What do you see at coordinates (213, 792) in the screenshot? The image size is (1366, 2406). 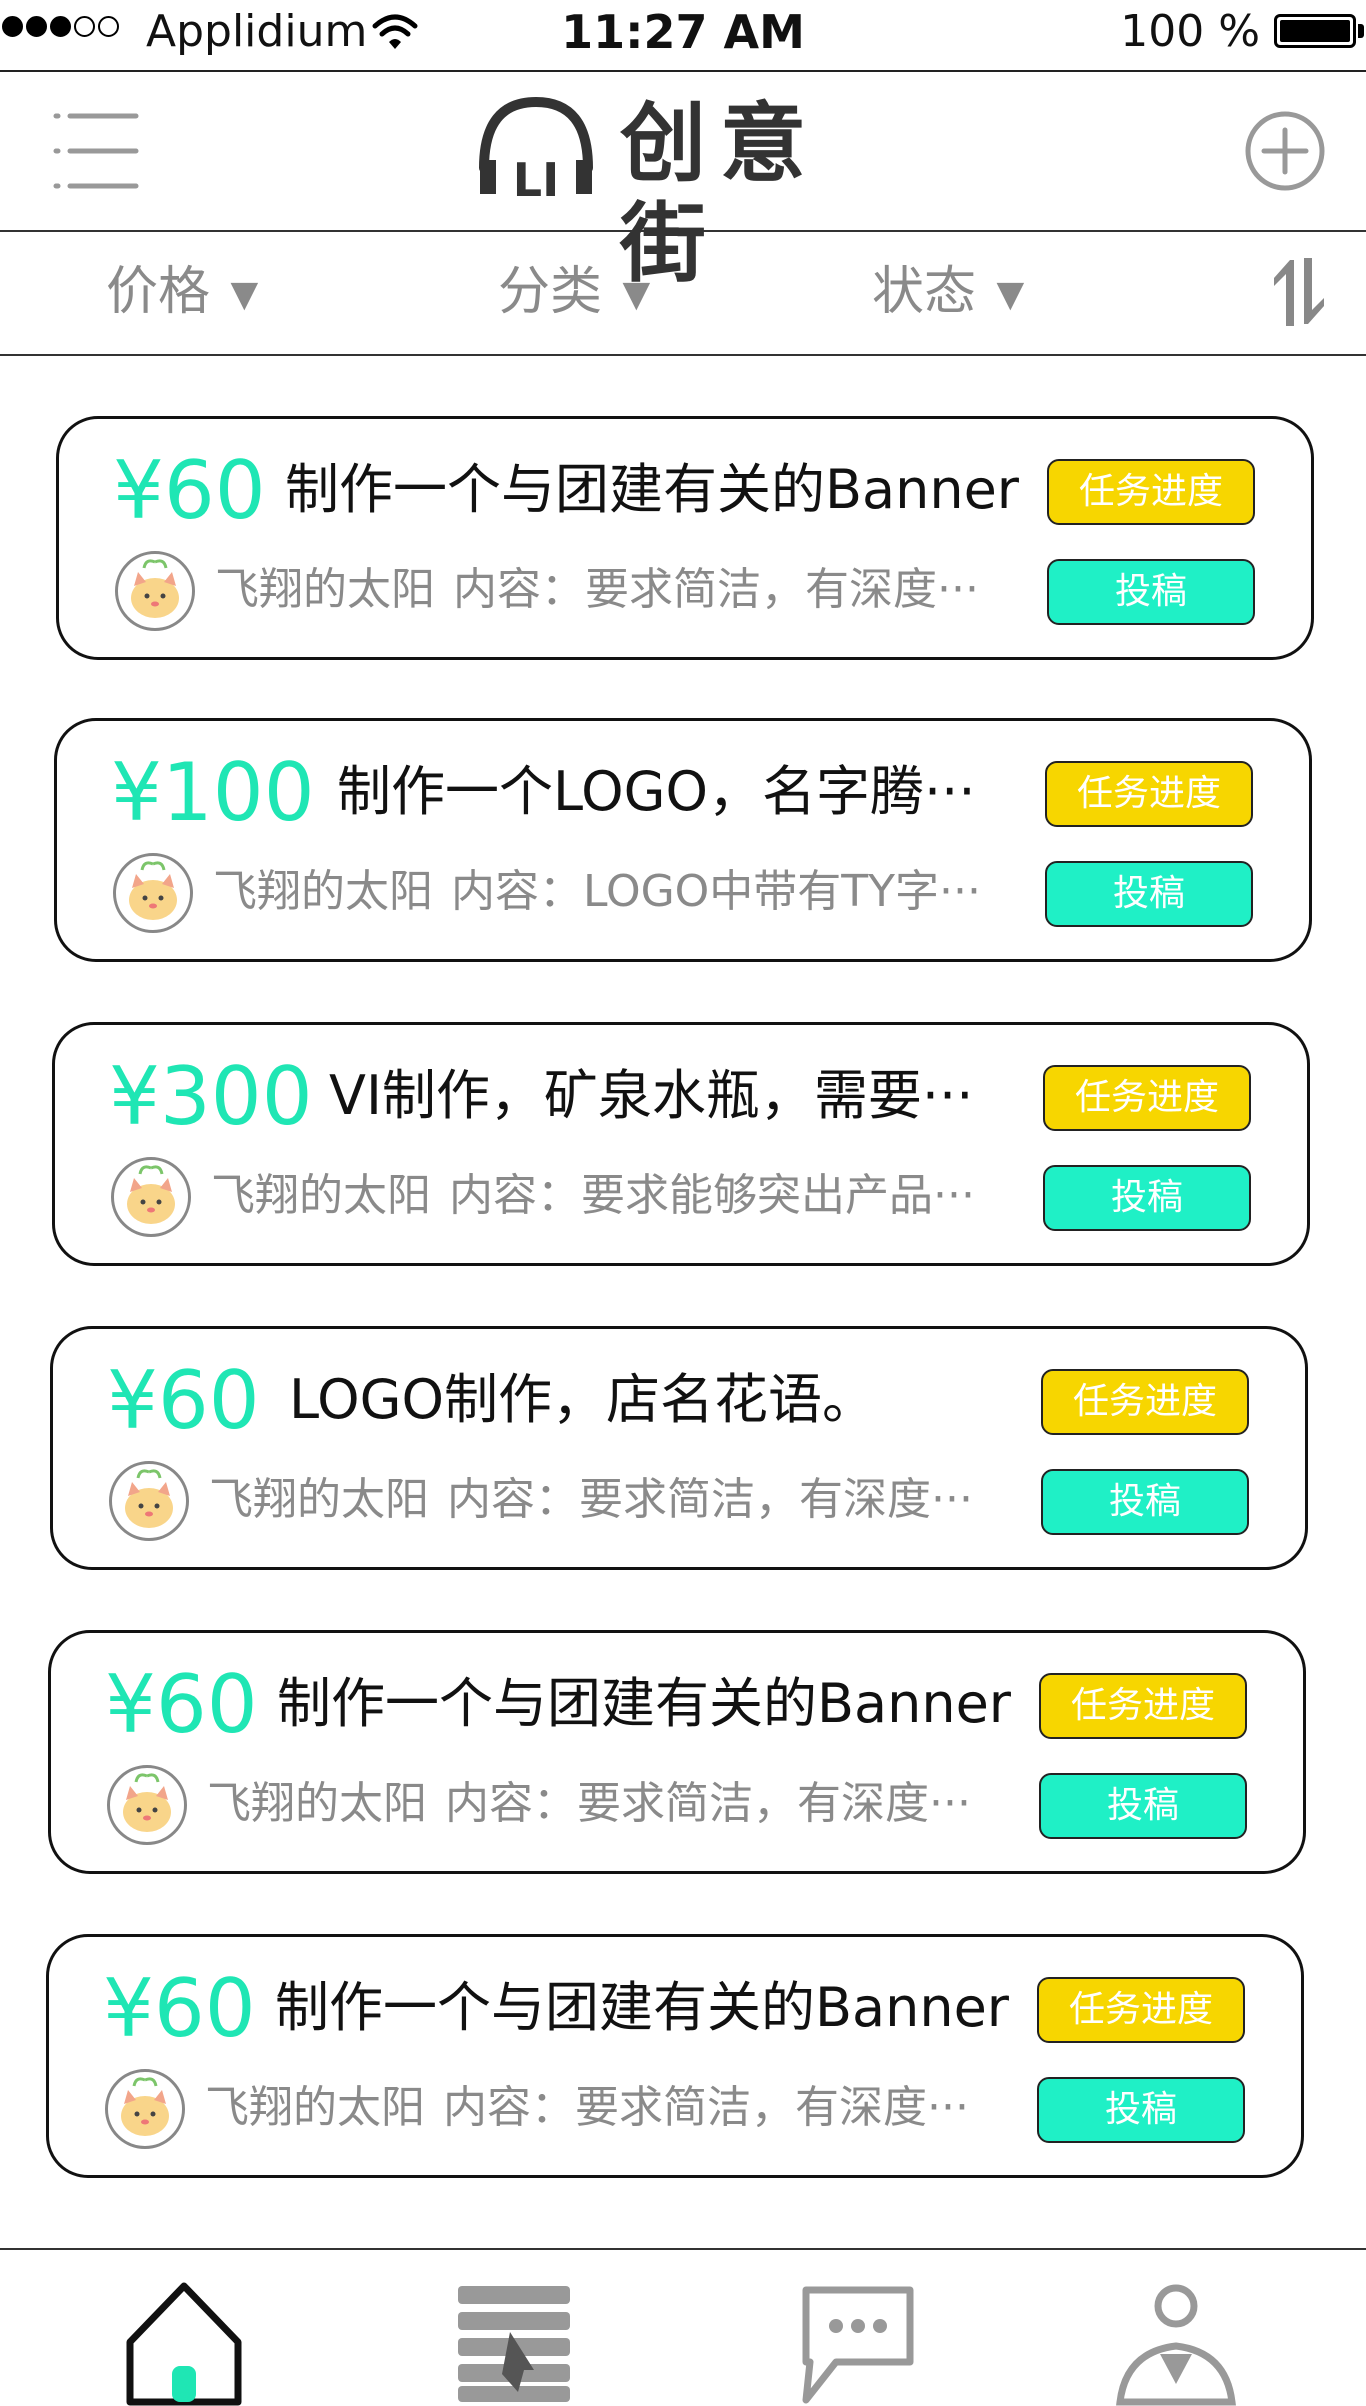 I see `task-price: ¥100` at bounding box center [213, 792].